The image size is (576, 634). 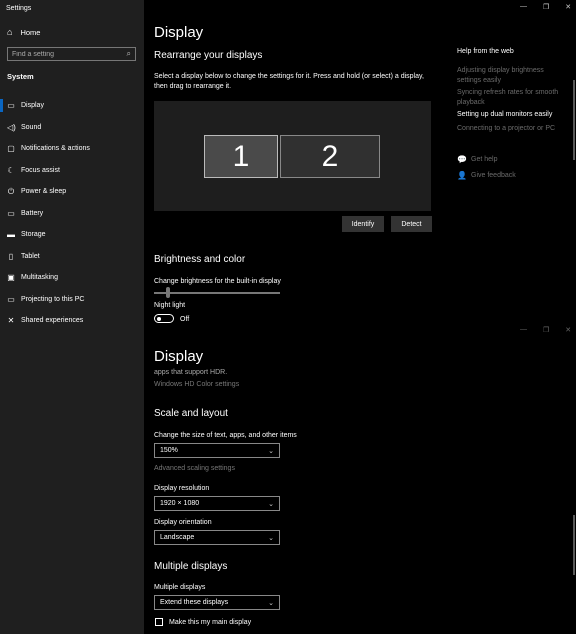 I want to click on monitor-icon: ▭, so click(x=11, y=106).